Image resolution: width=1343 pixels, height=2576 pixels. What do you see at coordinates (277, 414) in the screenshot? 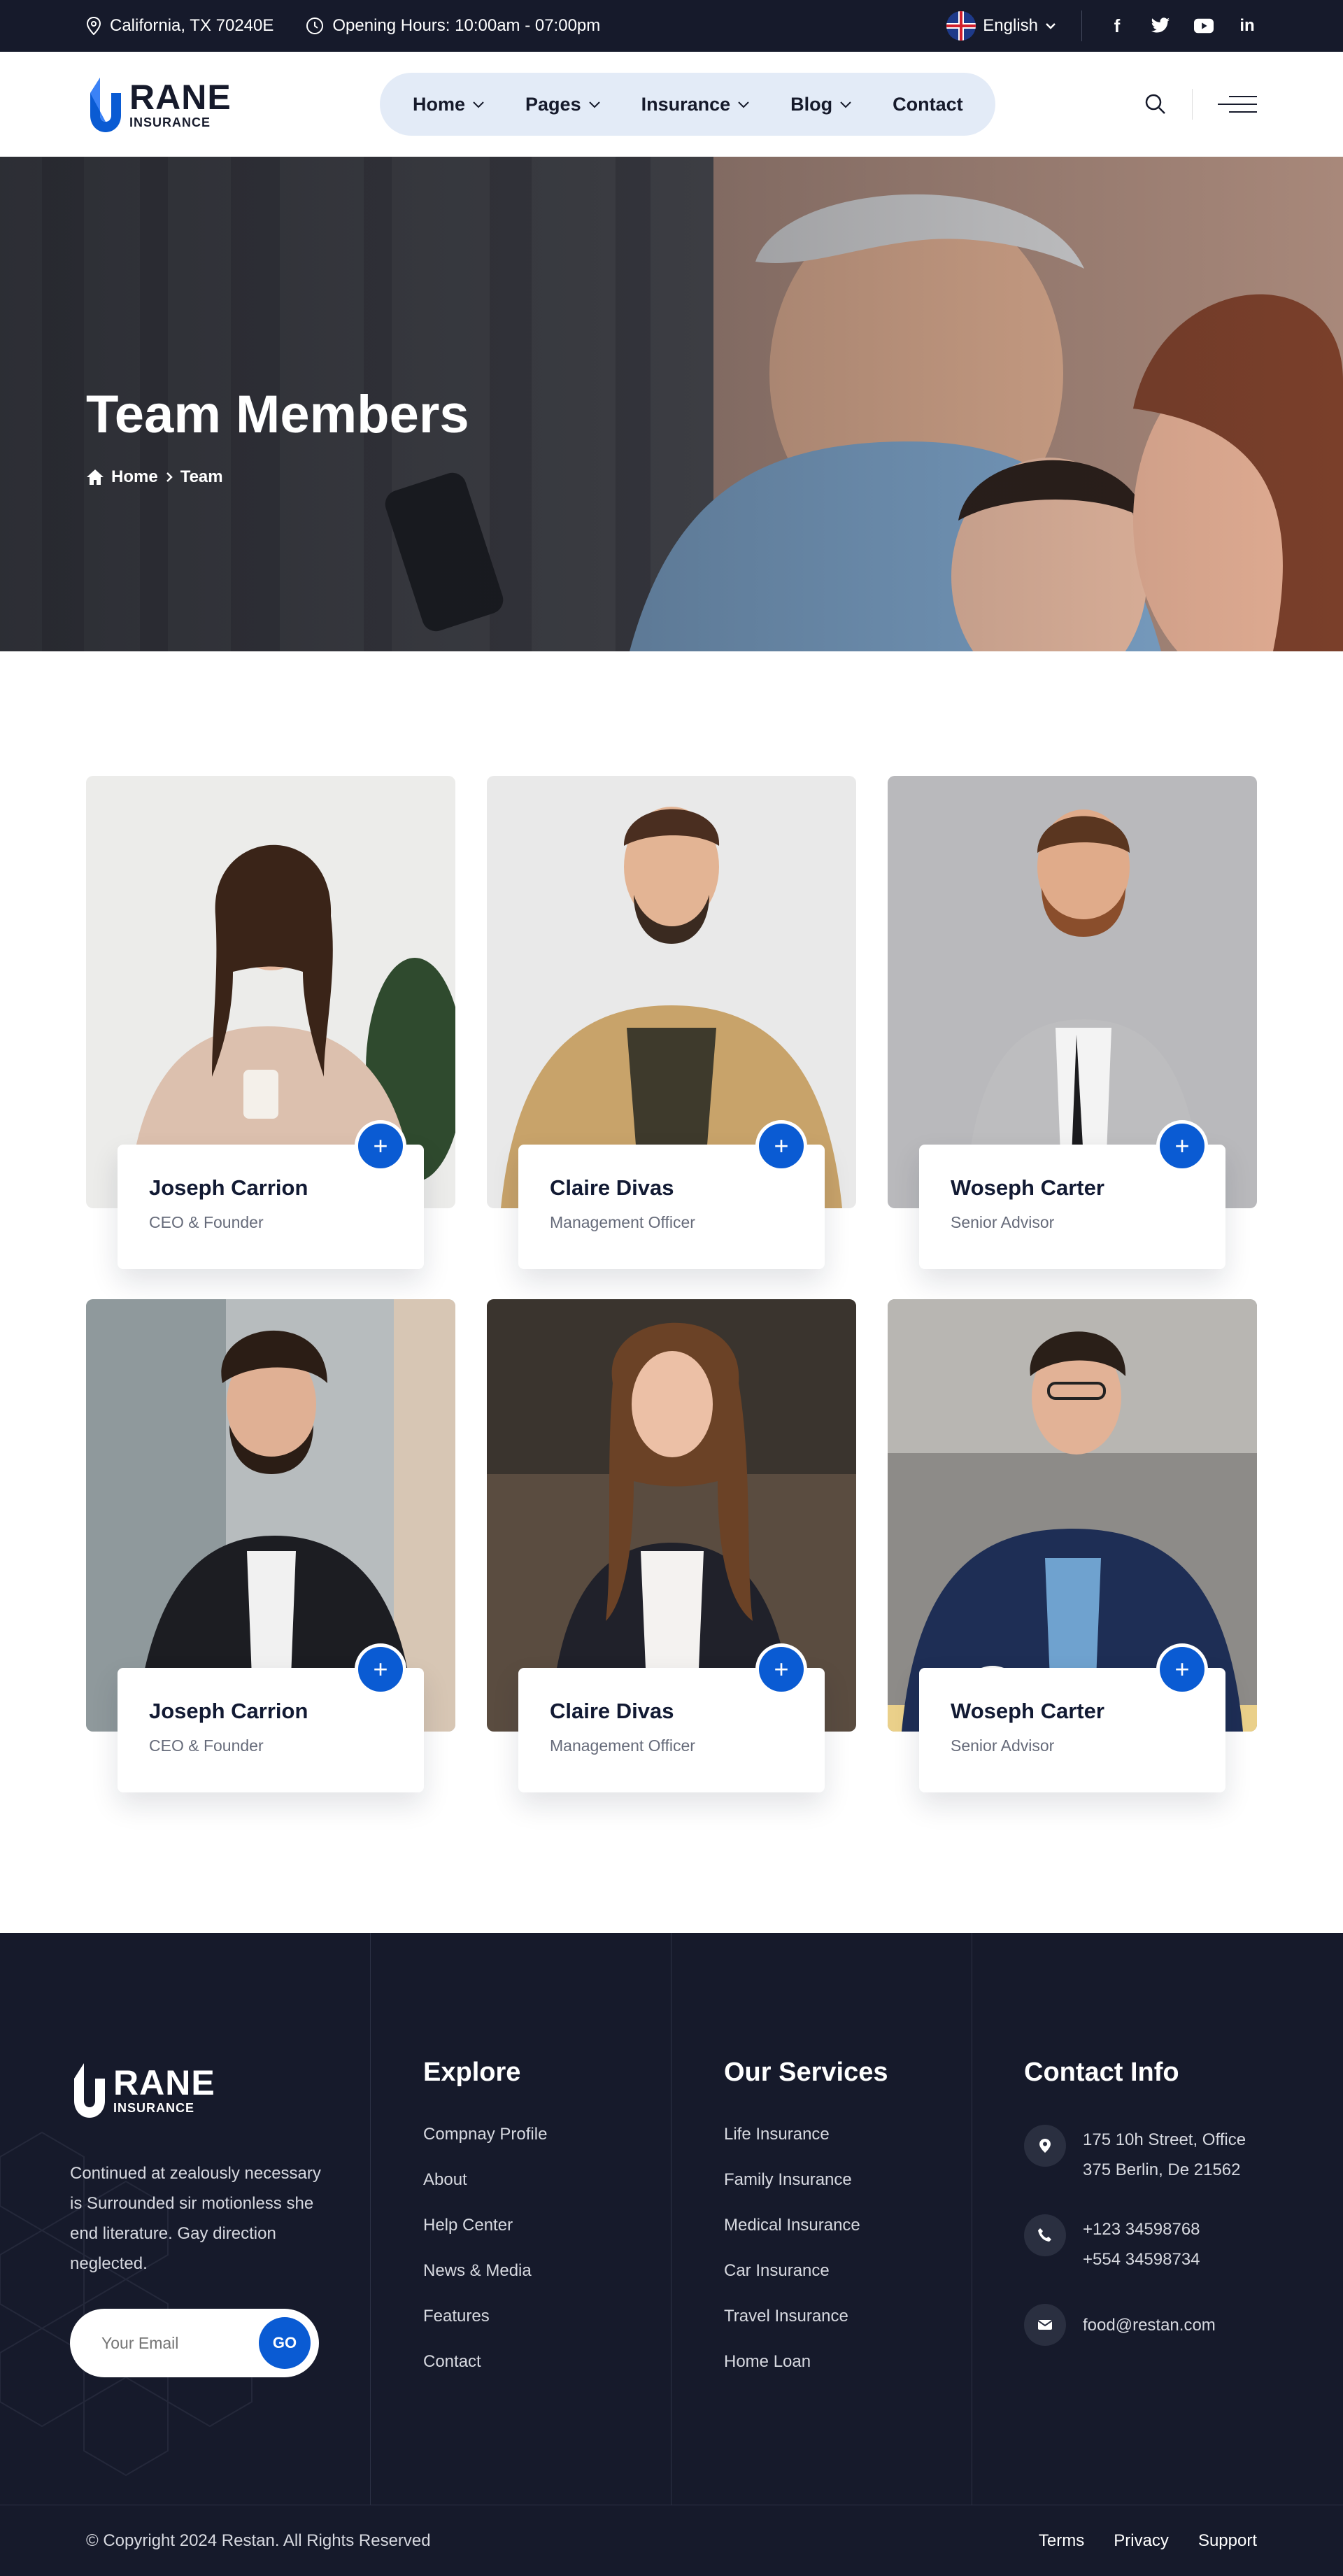
I see `page-title: Team Members` at bounding box center [277, 414].